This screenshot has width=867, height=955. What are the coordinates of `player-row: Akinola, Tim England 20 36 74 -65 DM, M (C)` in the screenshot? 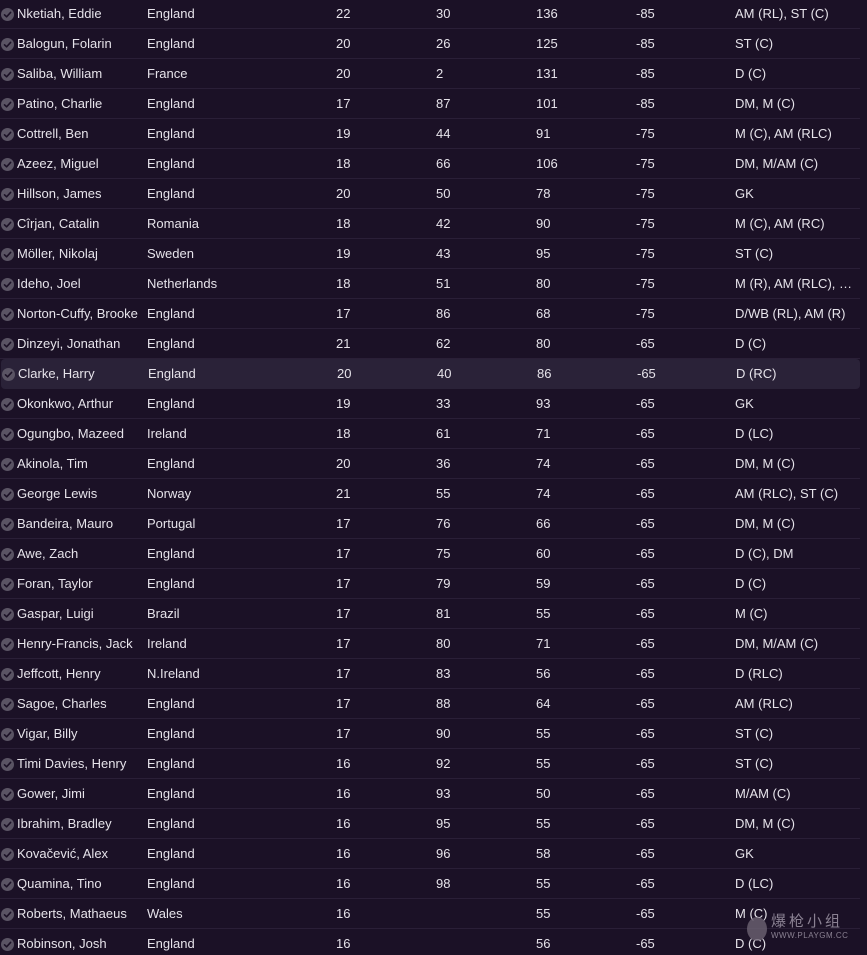 It's located at (430, 464).